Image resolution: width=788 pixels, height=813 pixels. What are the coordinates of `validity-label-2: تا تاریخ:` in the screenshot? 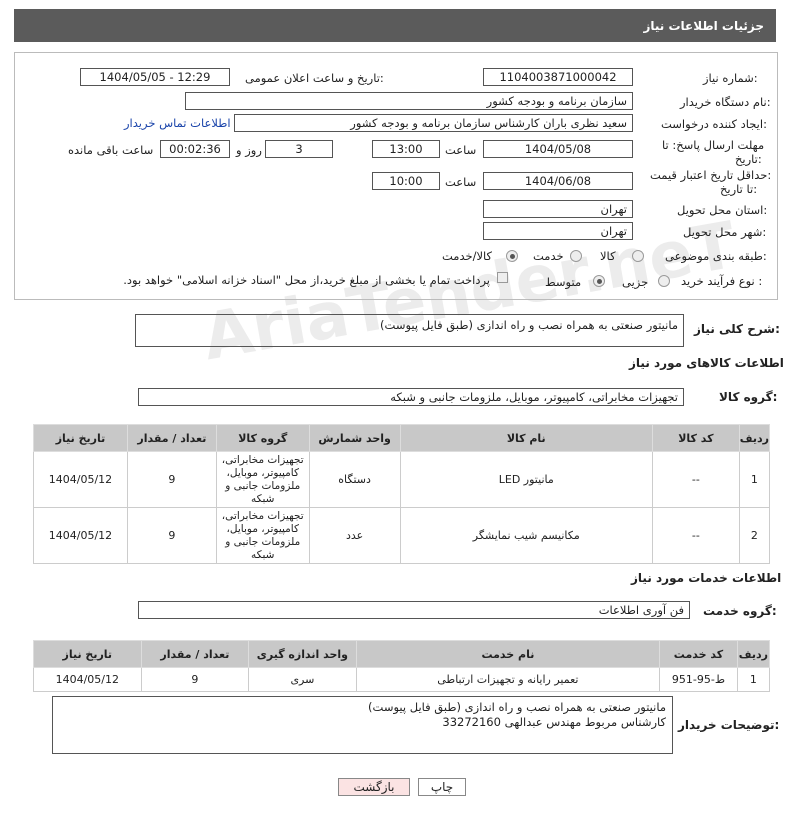 It's located at (739, 189).